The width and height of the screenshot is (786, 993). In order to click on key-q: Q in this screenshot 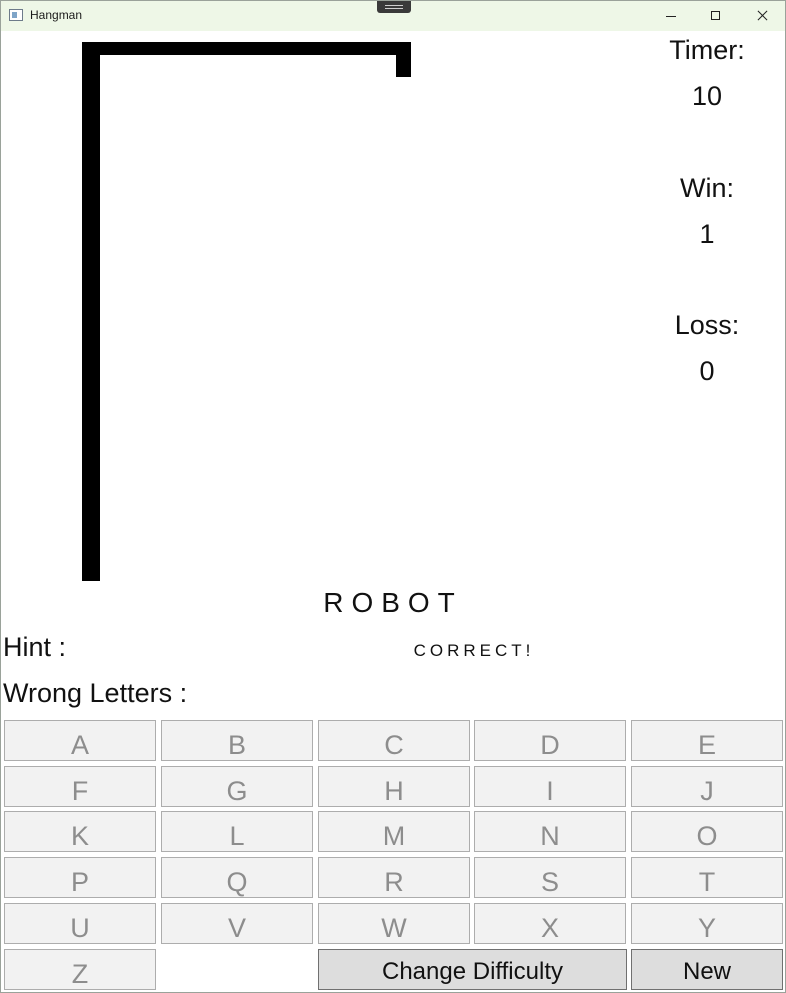, I will do `click(237, 877)`.